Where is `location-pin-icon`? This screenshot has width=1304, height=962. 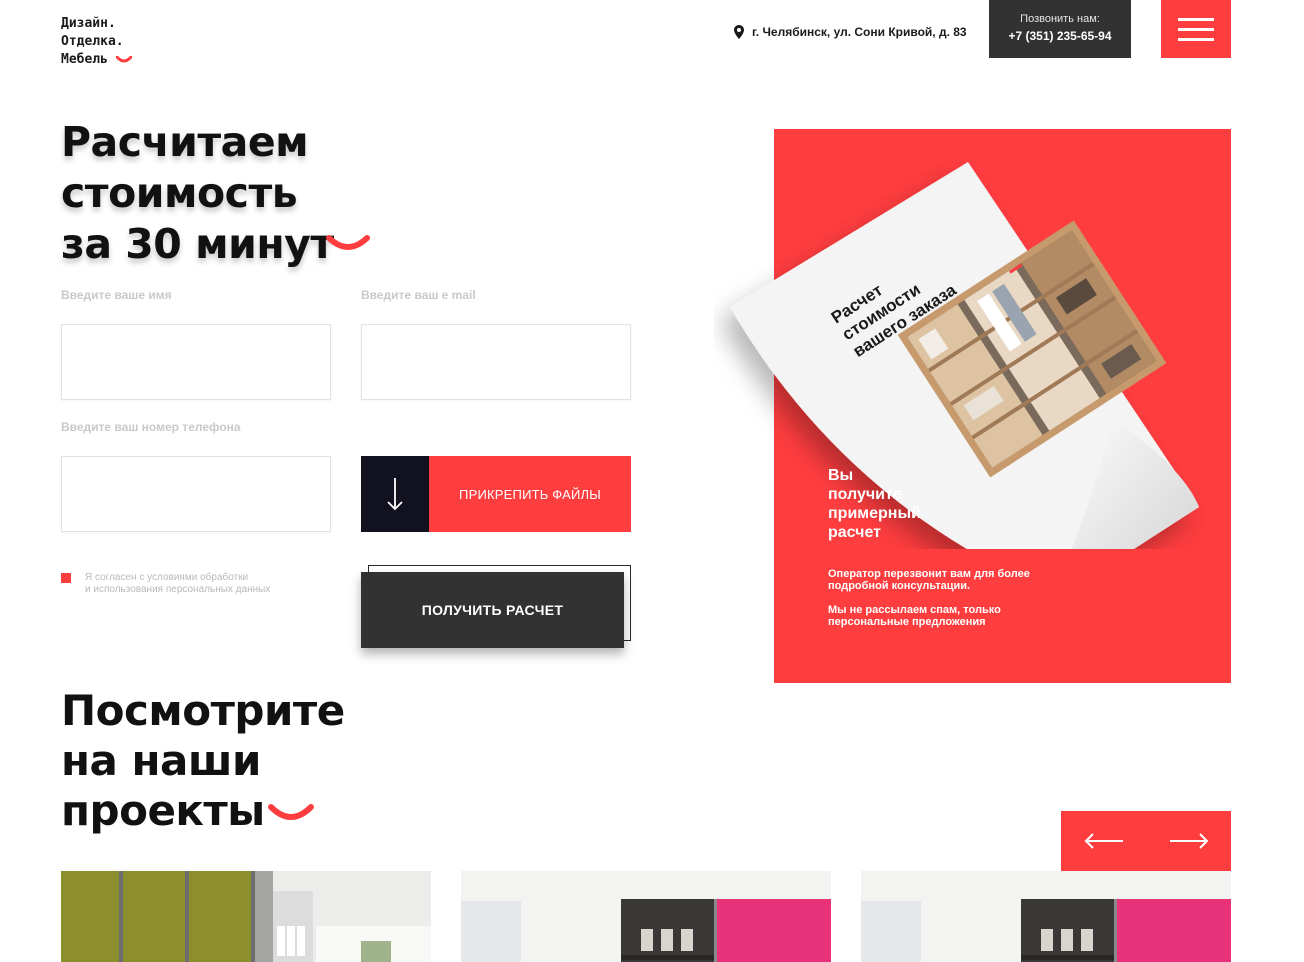
location-pin-icon is located at coordinates (739, 32).